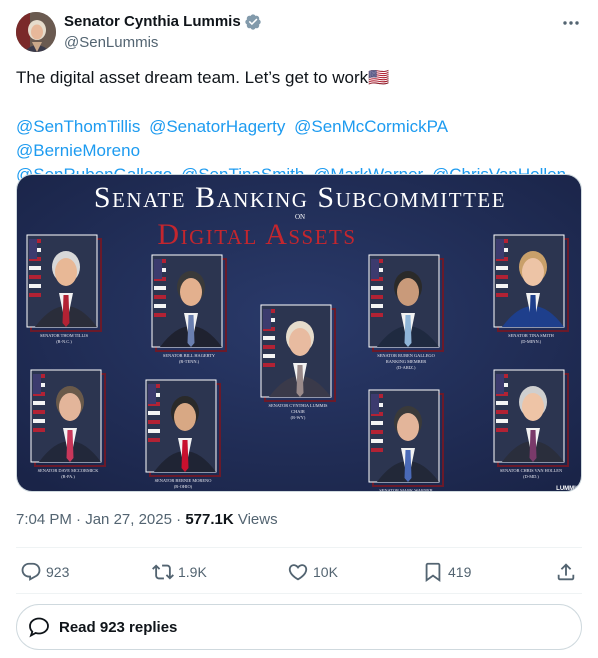 The height and width of the screenshot is (658, 598). What do you see at coordinates (253, 22) in the screenshot?
I see `verified-badge-icon` at bounding box center [253, 22].